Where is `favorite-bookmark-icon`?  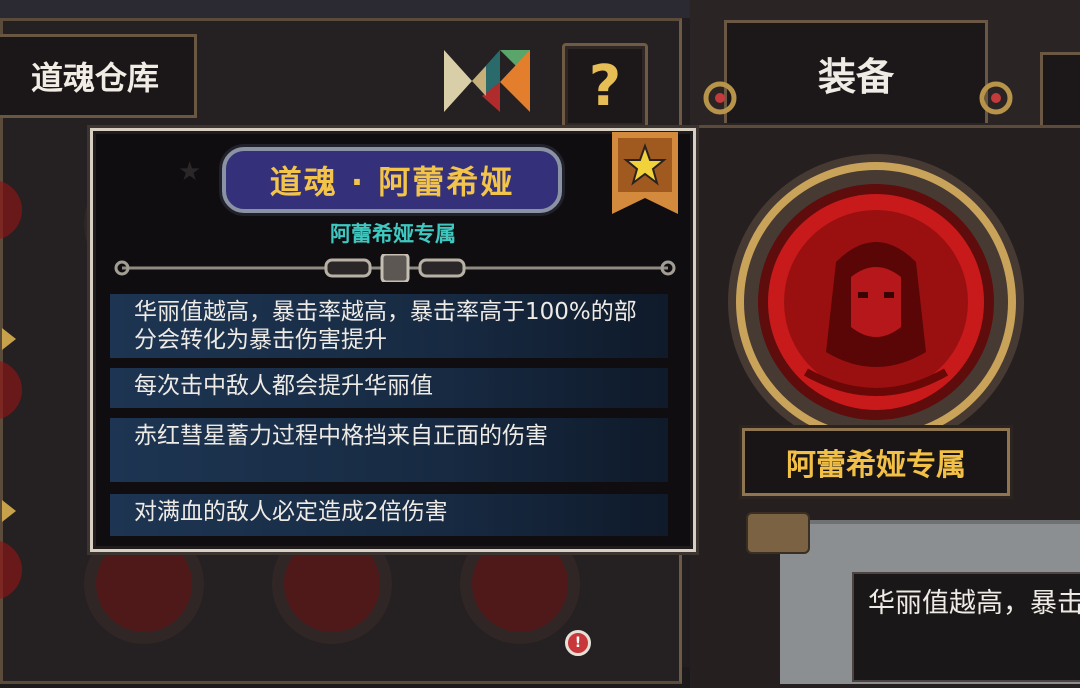
favorite-bookmark-icon is located at coordinates (645, 173).